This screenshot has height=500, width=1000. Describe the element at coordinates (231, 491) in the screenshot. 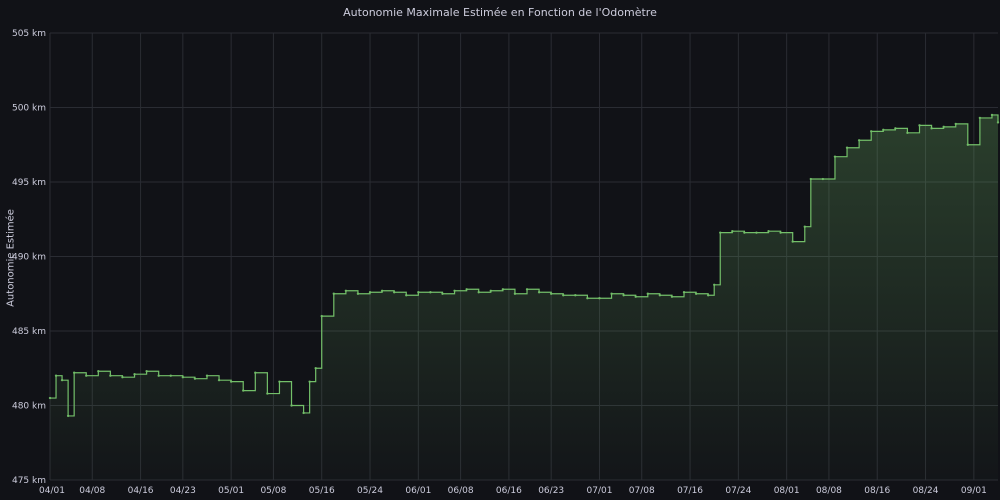

I see `x-tick-label: 05/01` at that location.